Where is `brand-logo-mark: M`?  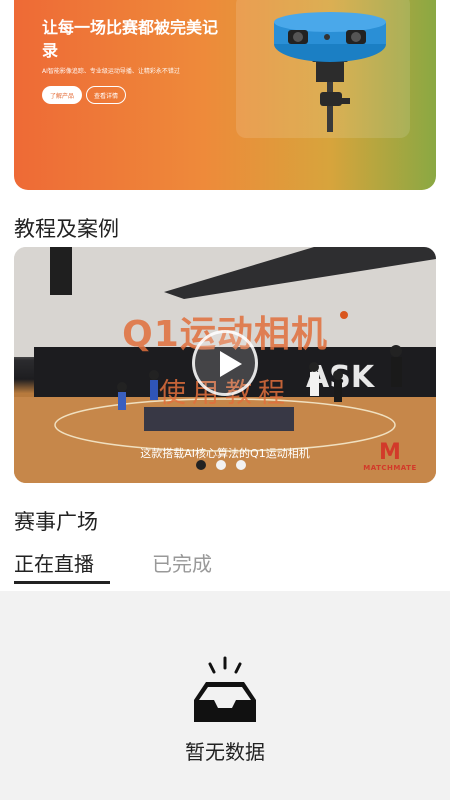 brand-logo-mark: M is located at coordinates (390, 452).